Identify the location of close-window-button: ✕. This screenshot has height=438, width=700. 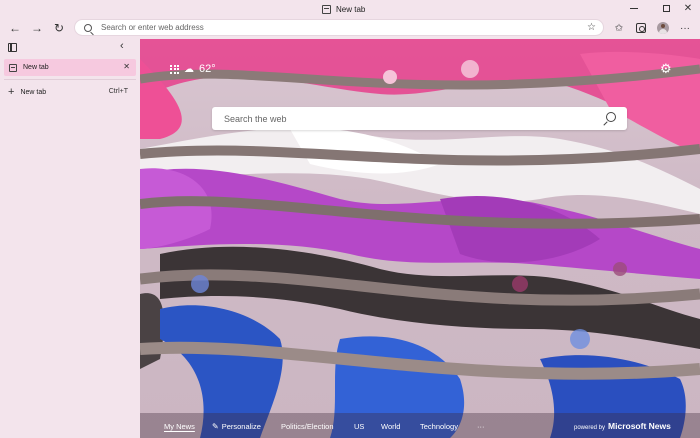
(687, 8).